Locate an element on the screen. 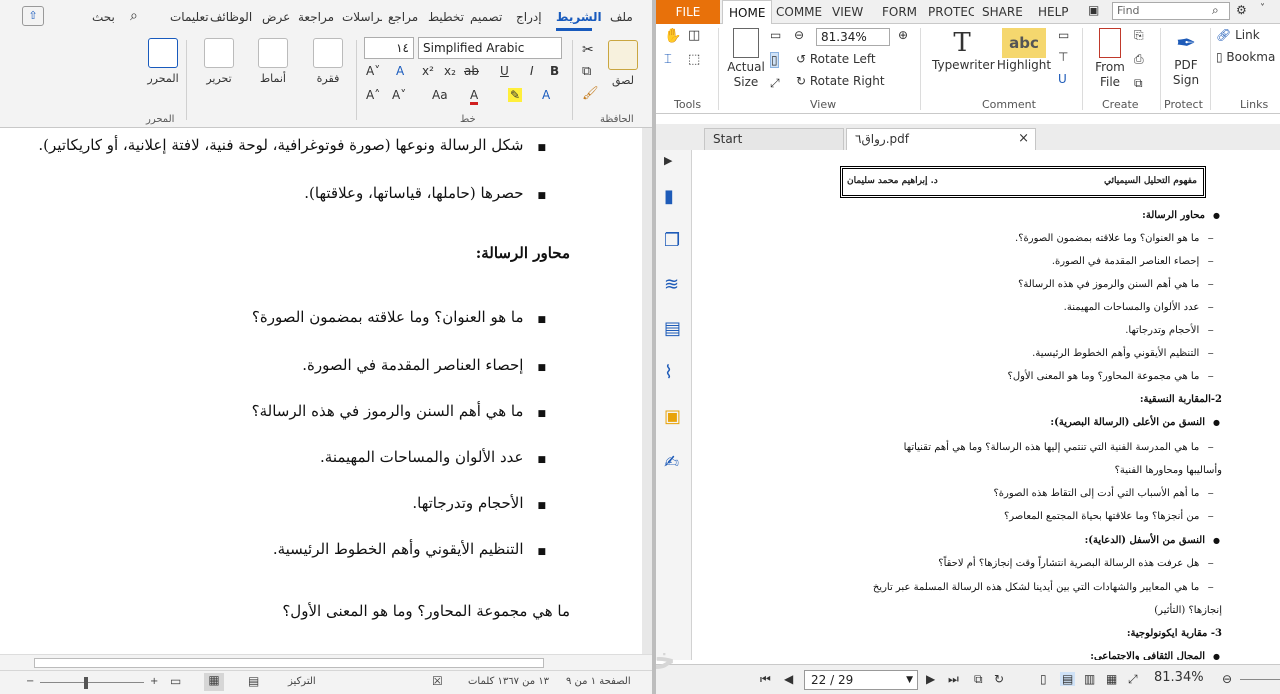 The width and height of the screenshot is (1280, 694). tab-review: مراجعة is located at coordinates (316, 17).